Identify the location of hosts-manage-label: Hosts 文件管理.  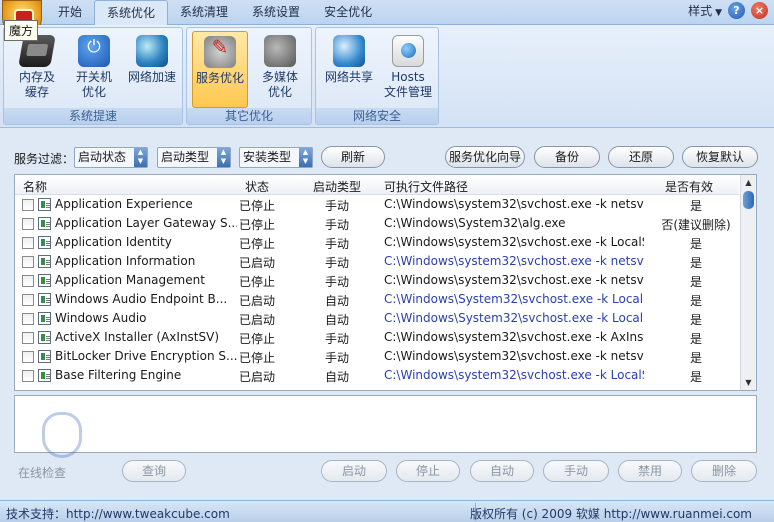
(407, 84).